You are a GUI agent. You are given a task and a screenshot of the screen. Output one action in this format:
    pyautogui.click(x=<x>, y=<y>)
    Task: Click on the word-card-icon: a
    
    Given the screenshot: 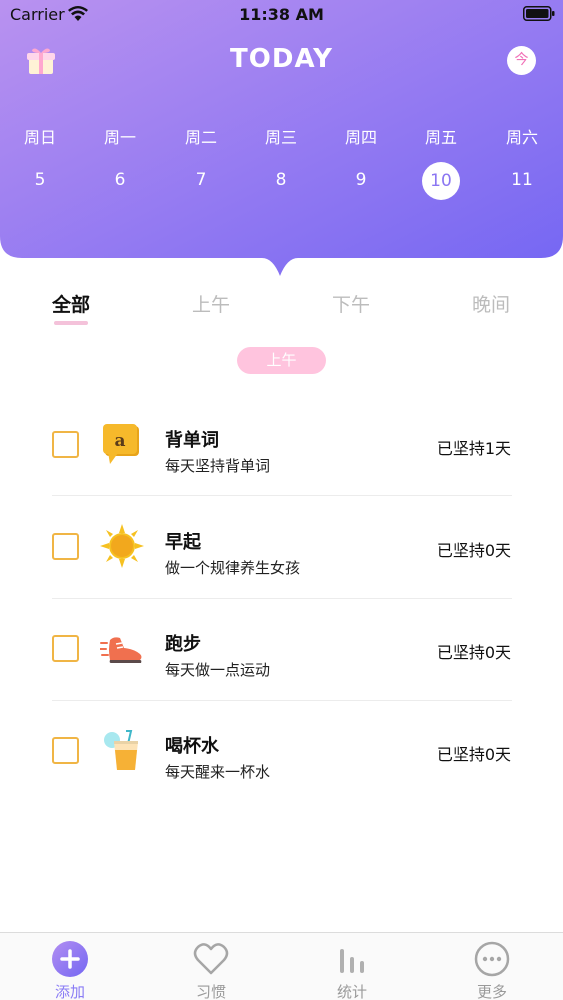 What is the action you would take?
    pyautogui.click(x=121, y=444)
    